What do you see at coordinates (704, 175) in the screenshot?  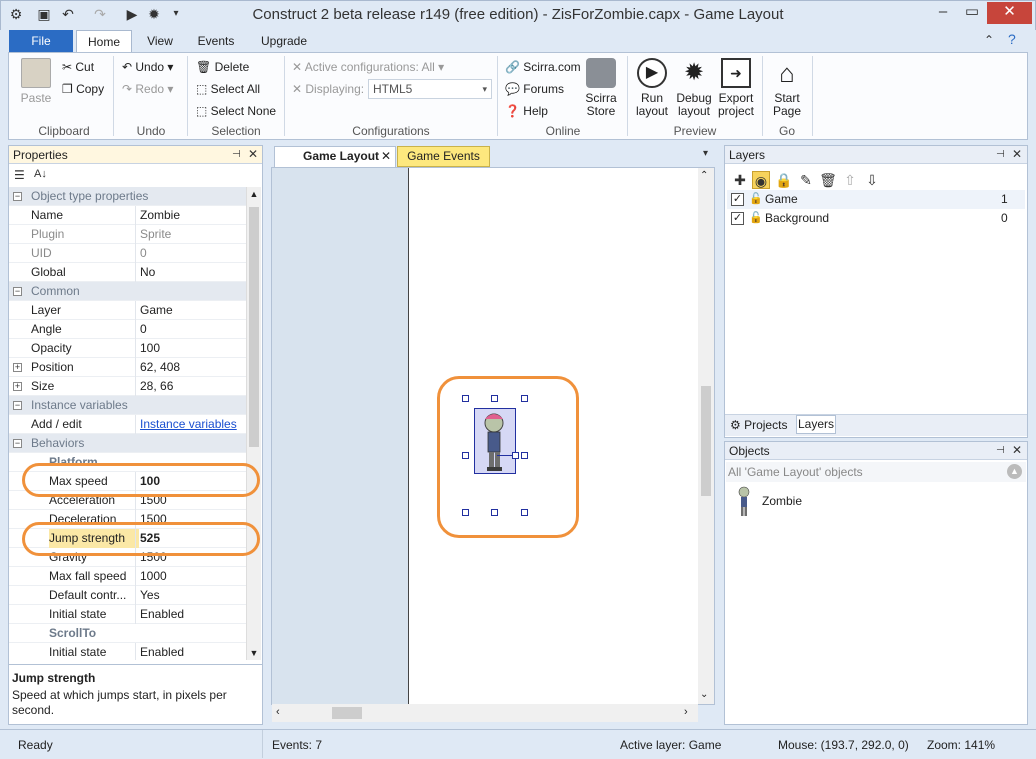 I see `scroll-up-icon: ⌃` at bounding box center [704, 175].